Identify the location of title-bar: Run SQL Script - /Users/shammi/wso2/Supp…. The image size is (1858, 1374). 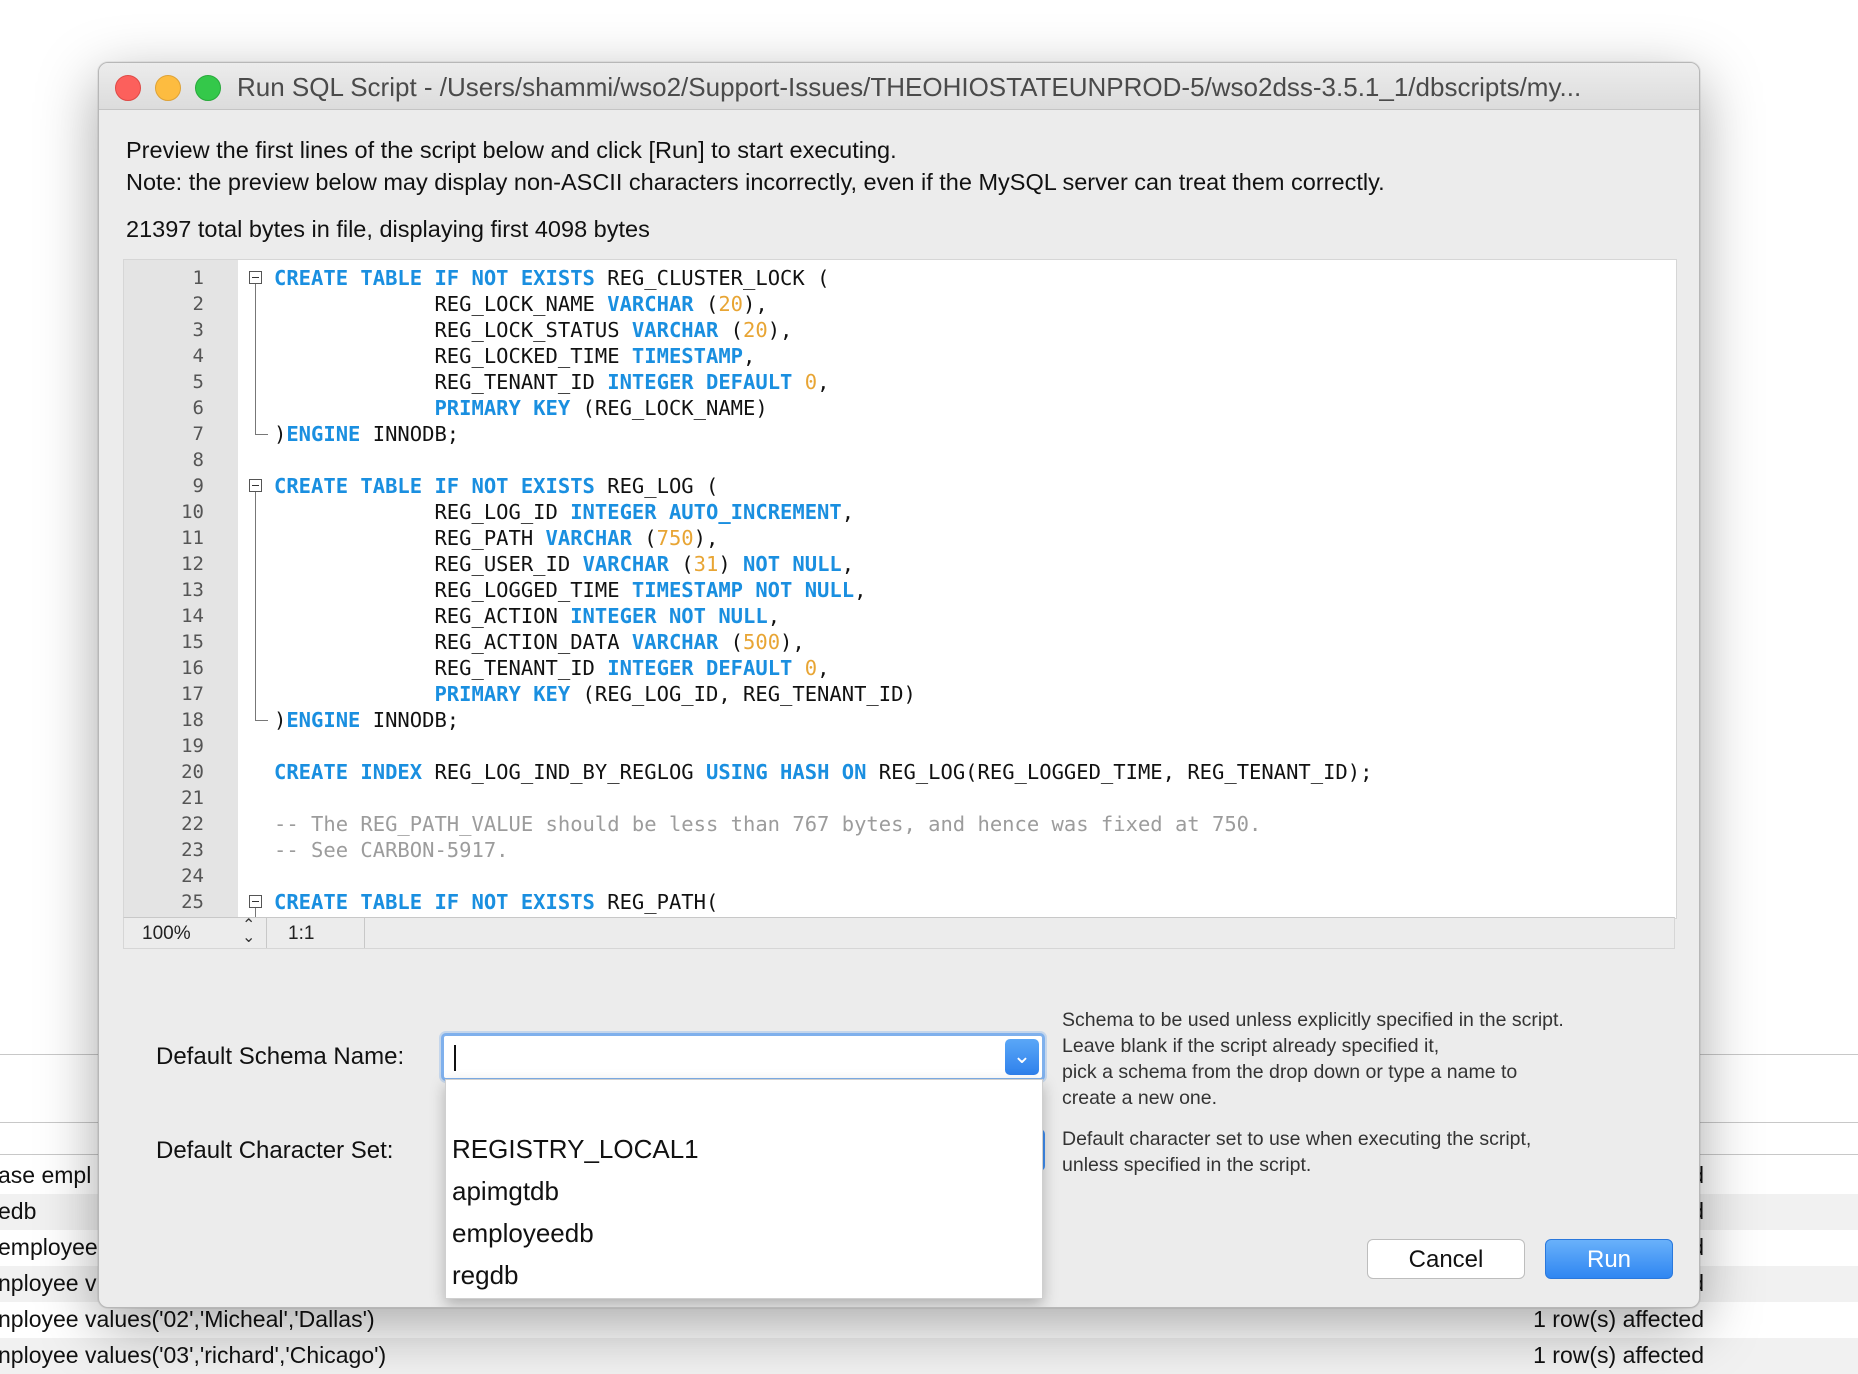
(899, 86).